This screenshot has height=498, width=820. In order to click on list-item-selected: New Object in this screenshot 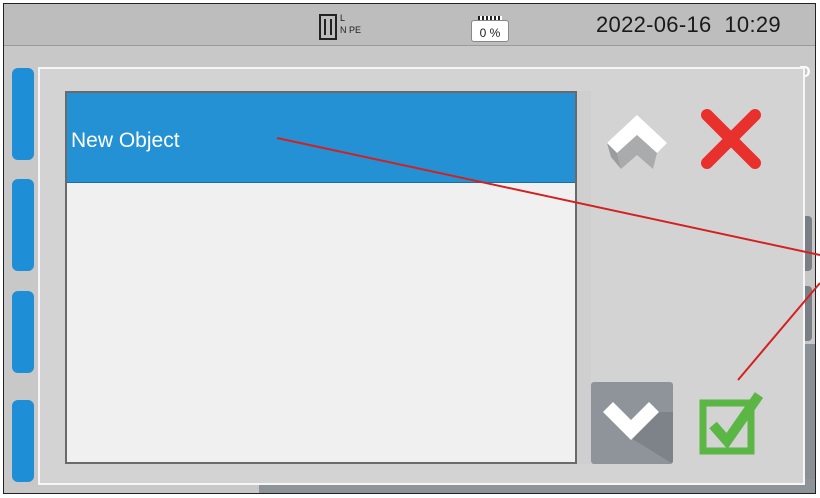, I will do `click(321, 138)`.